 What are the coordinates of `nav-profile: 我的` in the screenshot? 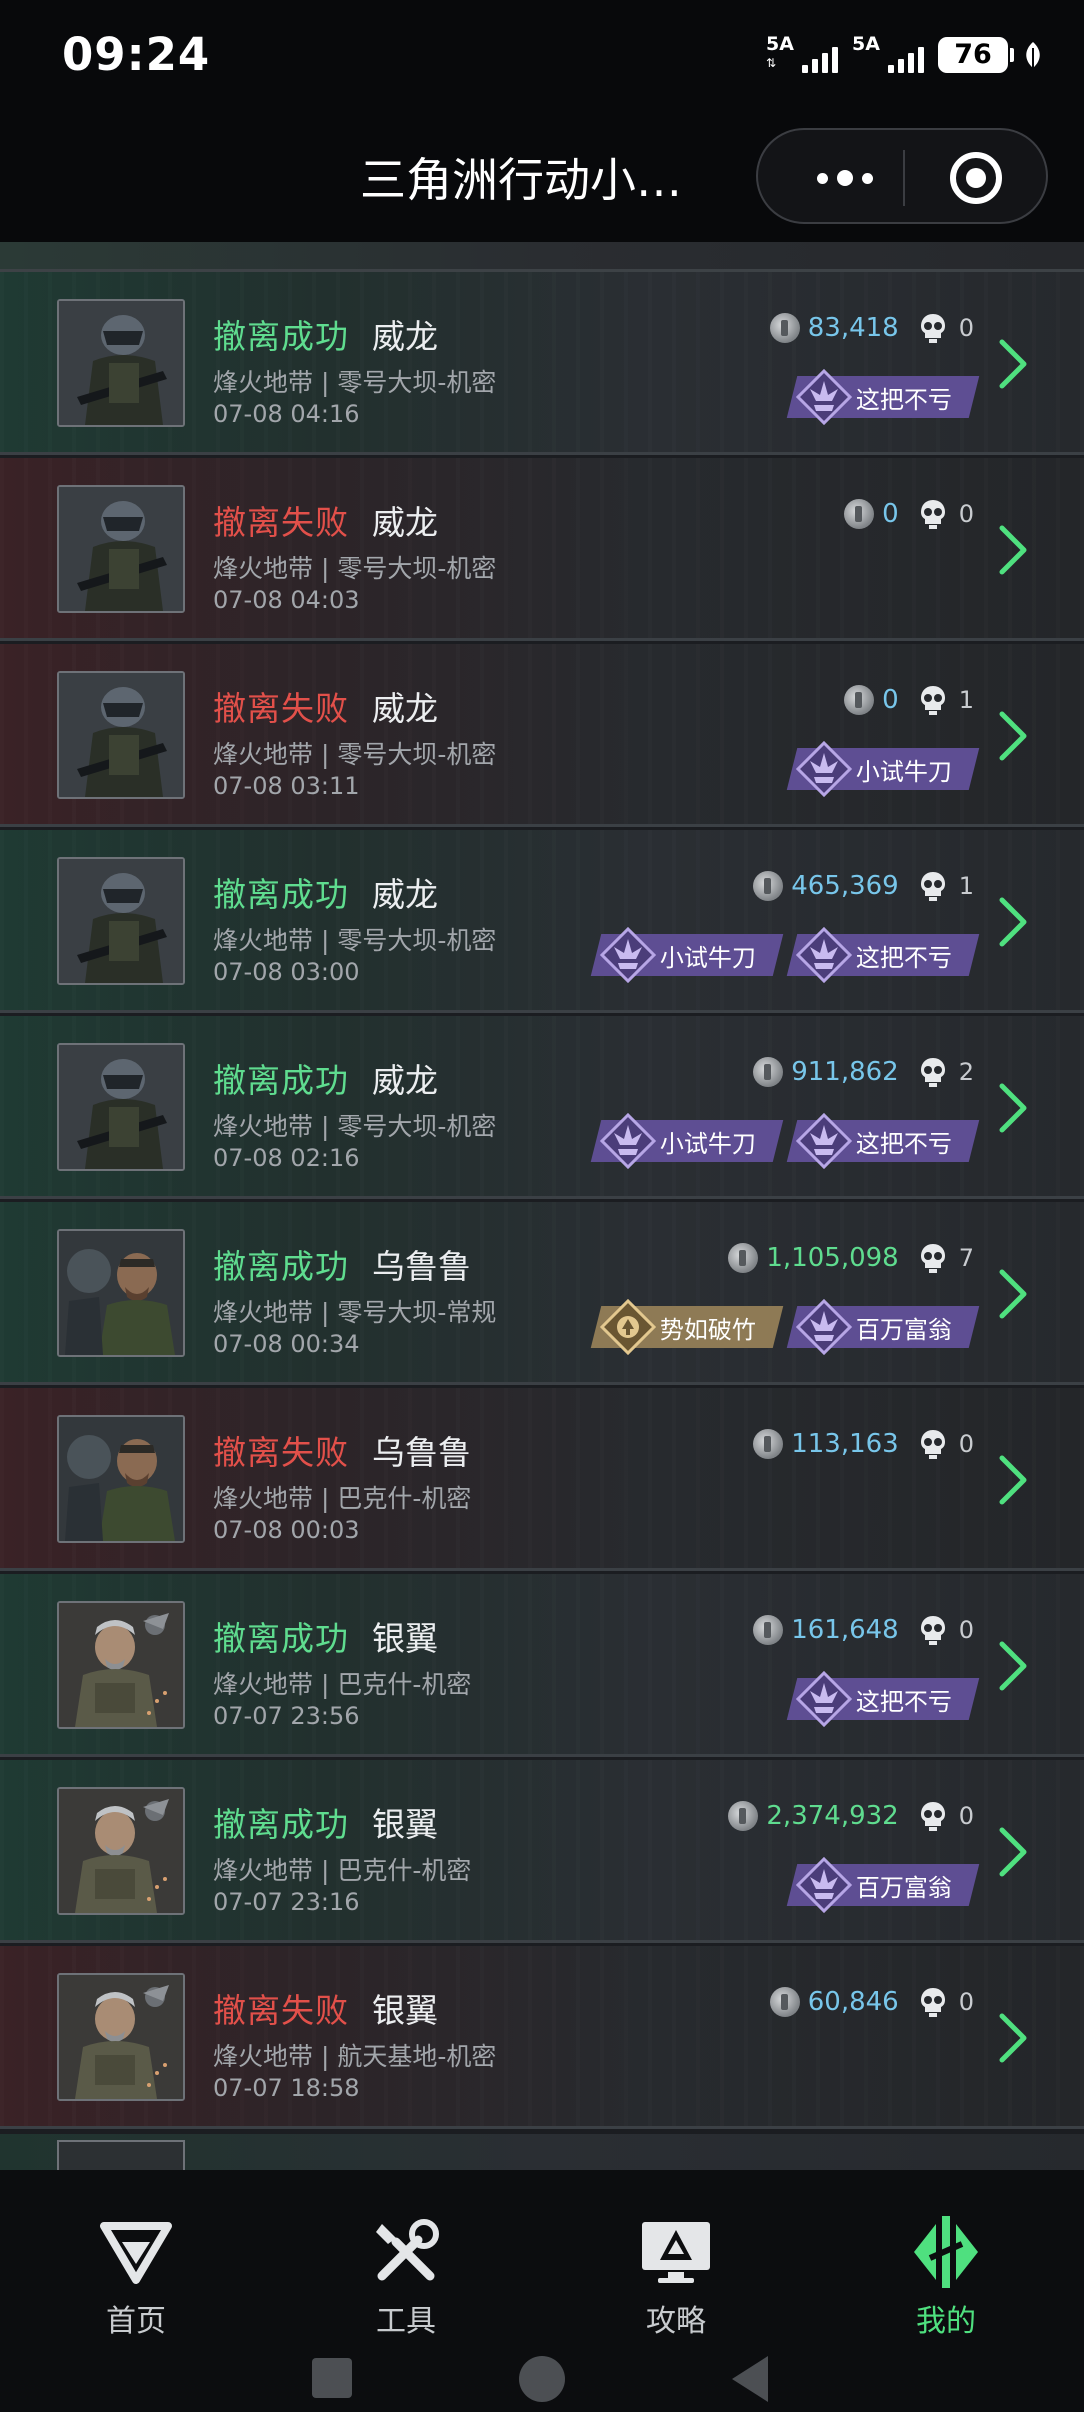 It's located at (946, 2279).